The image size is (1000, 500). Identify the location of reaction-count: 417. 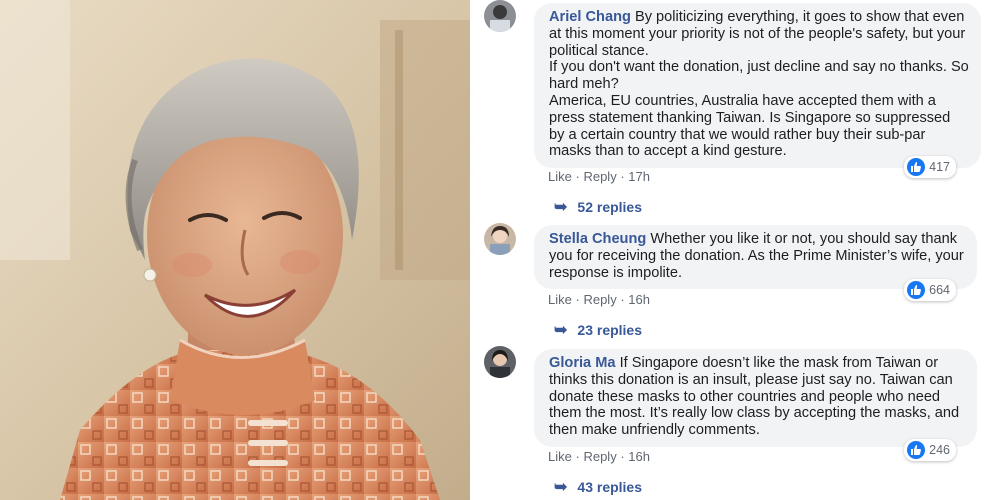
(930, 167).